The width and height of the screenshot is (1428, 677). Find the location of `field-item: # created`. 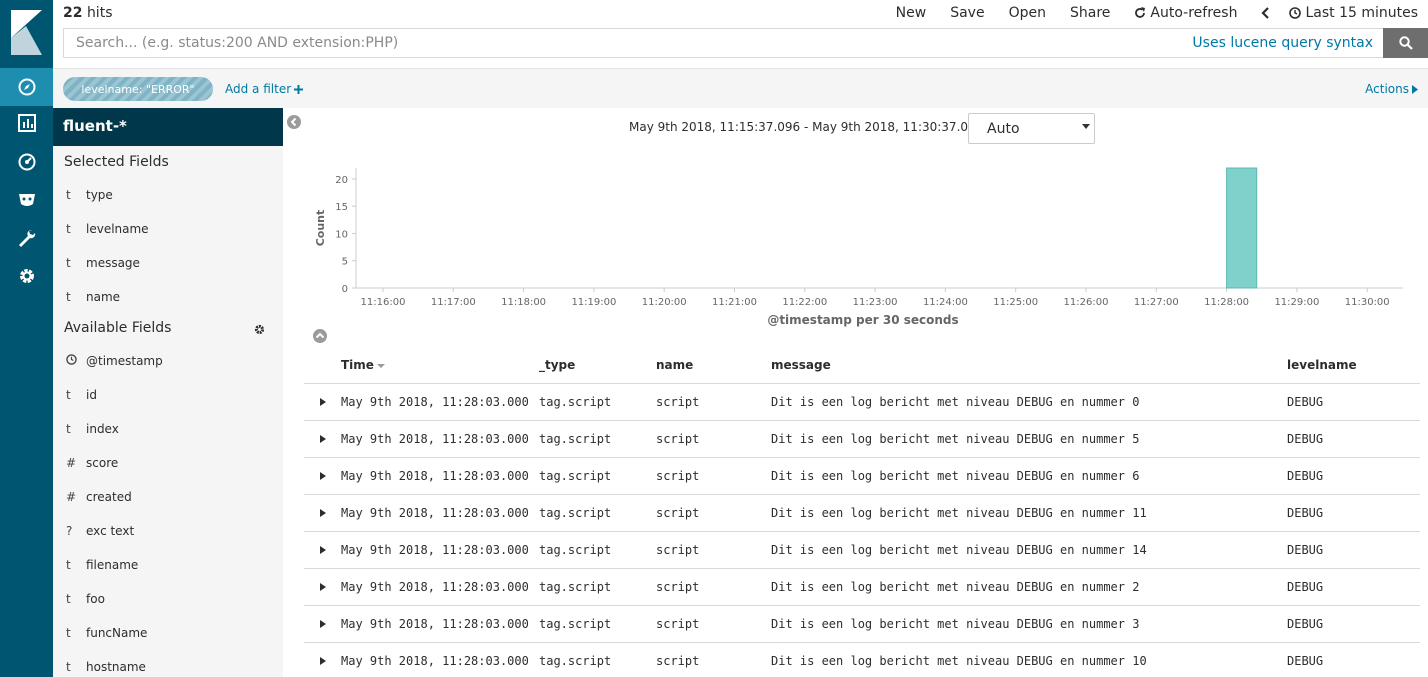

field-item: # created is located at coordinates (168, 497).